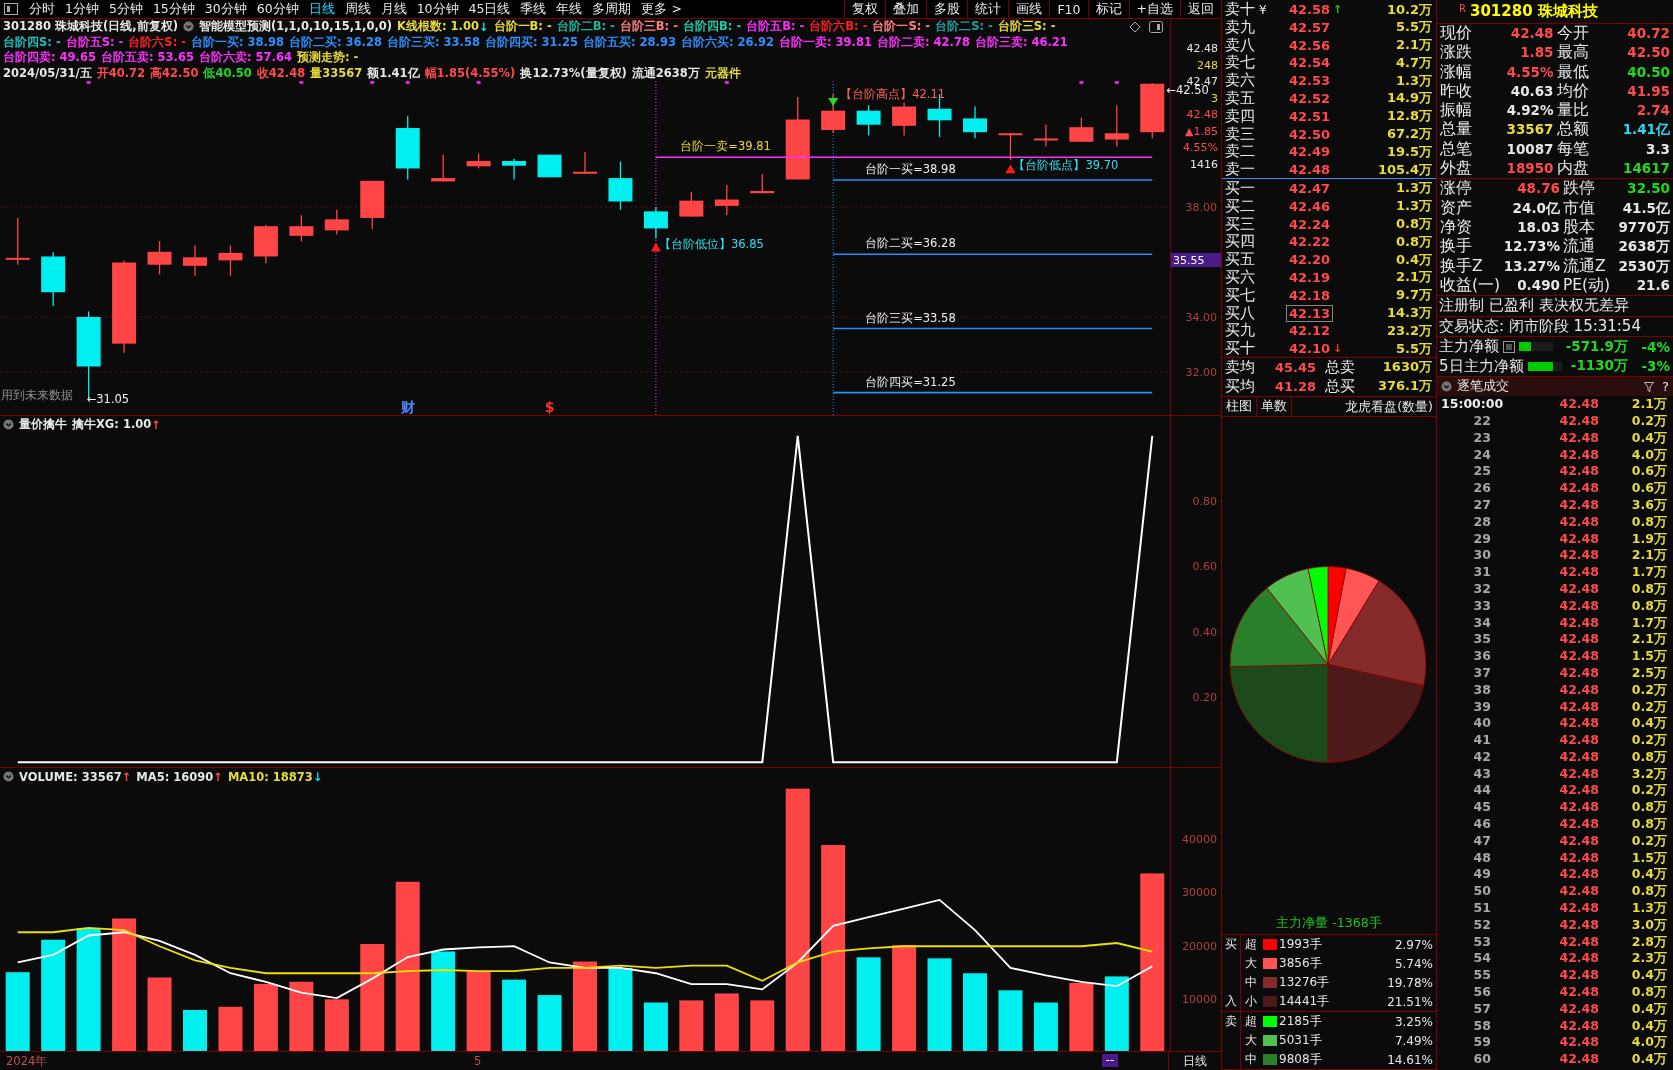  What do you see at coordinates (988, 9) in the screenshot?
I see `toolbar-button: 统计` at bounding box center [988, 9].